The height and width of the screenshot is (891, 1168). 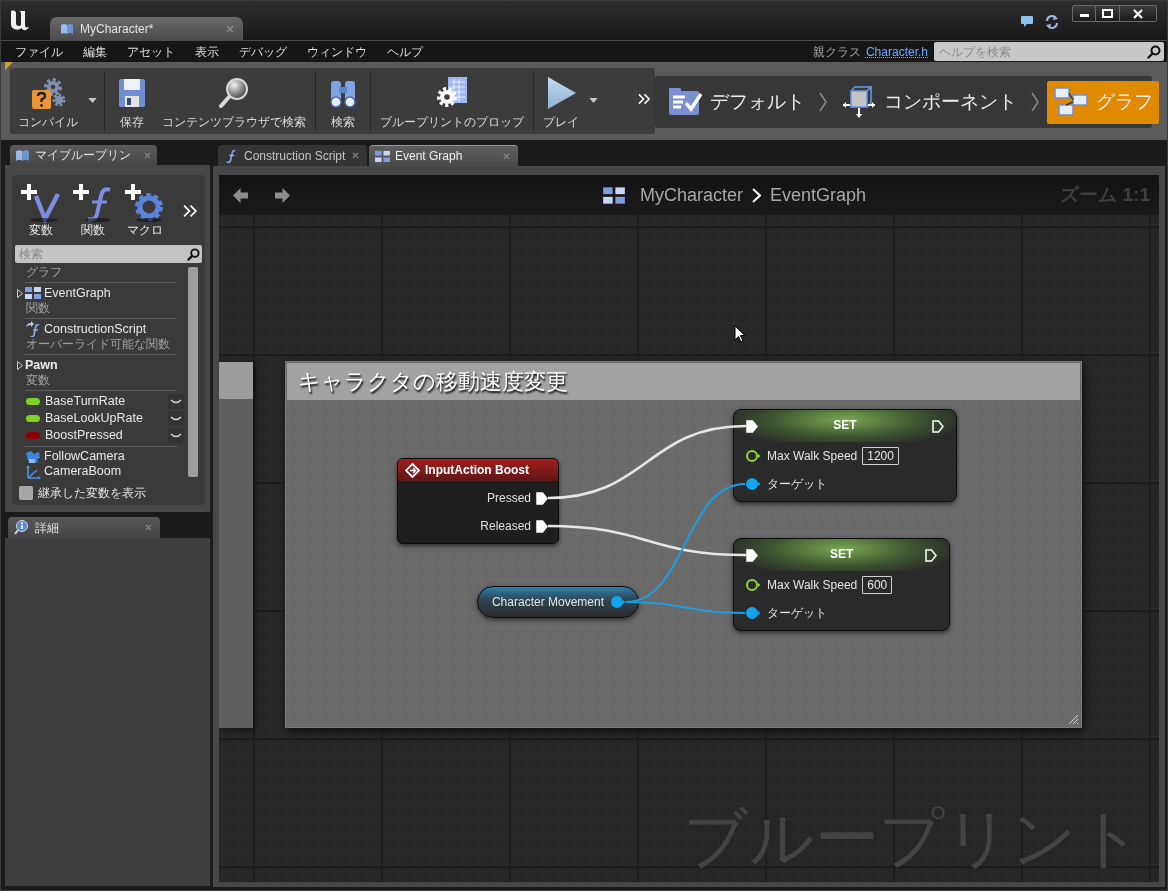 What do you see at coordinates (797, 484) in the screenshot?
I see `pin-label: ターゲット` at bounding box center [797, 484].